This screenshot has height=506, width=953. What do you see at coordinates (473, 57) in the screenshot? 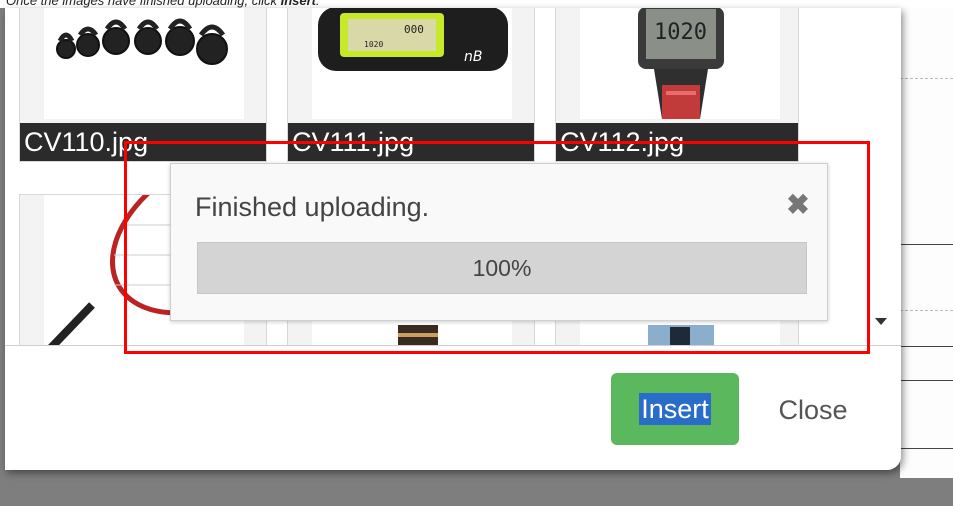
I see `svg-text: nB` at bounding box center [473, 57].